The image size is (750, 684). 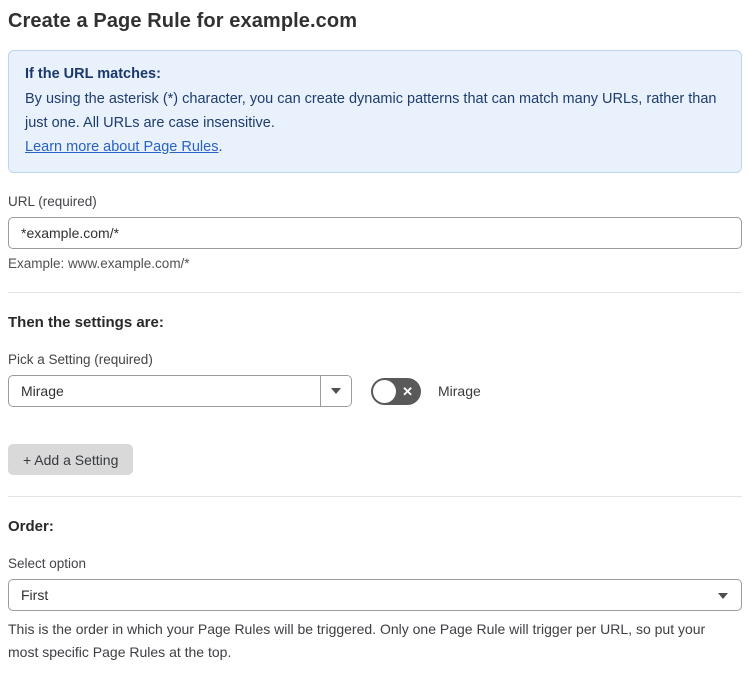 What do you see at coordinates (407, 391) in the screenshot?
I see `toggle-off-x-icon: ✕` at bounding box center [407, 391].